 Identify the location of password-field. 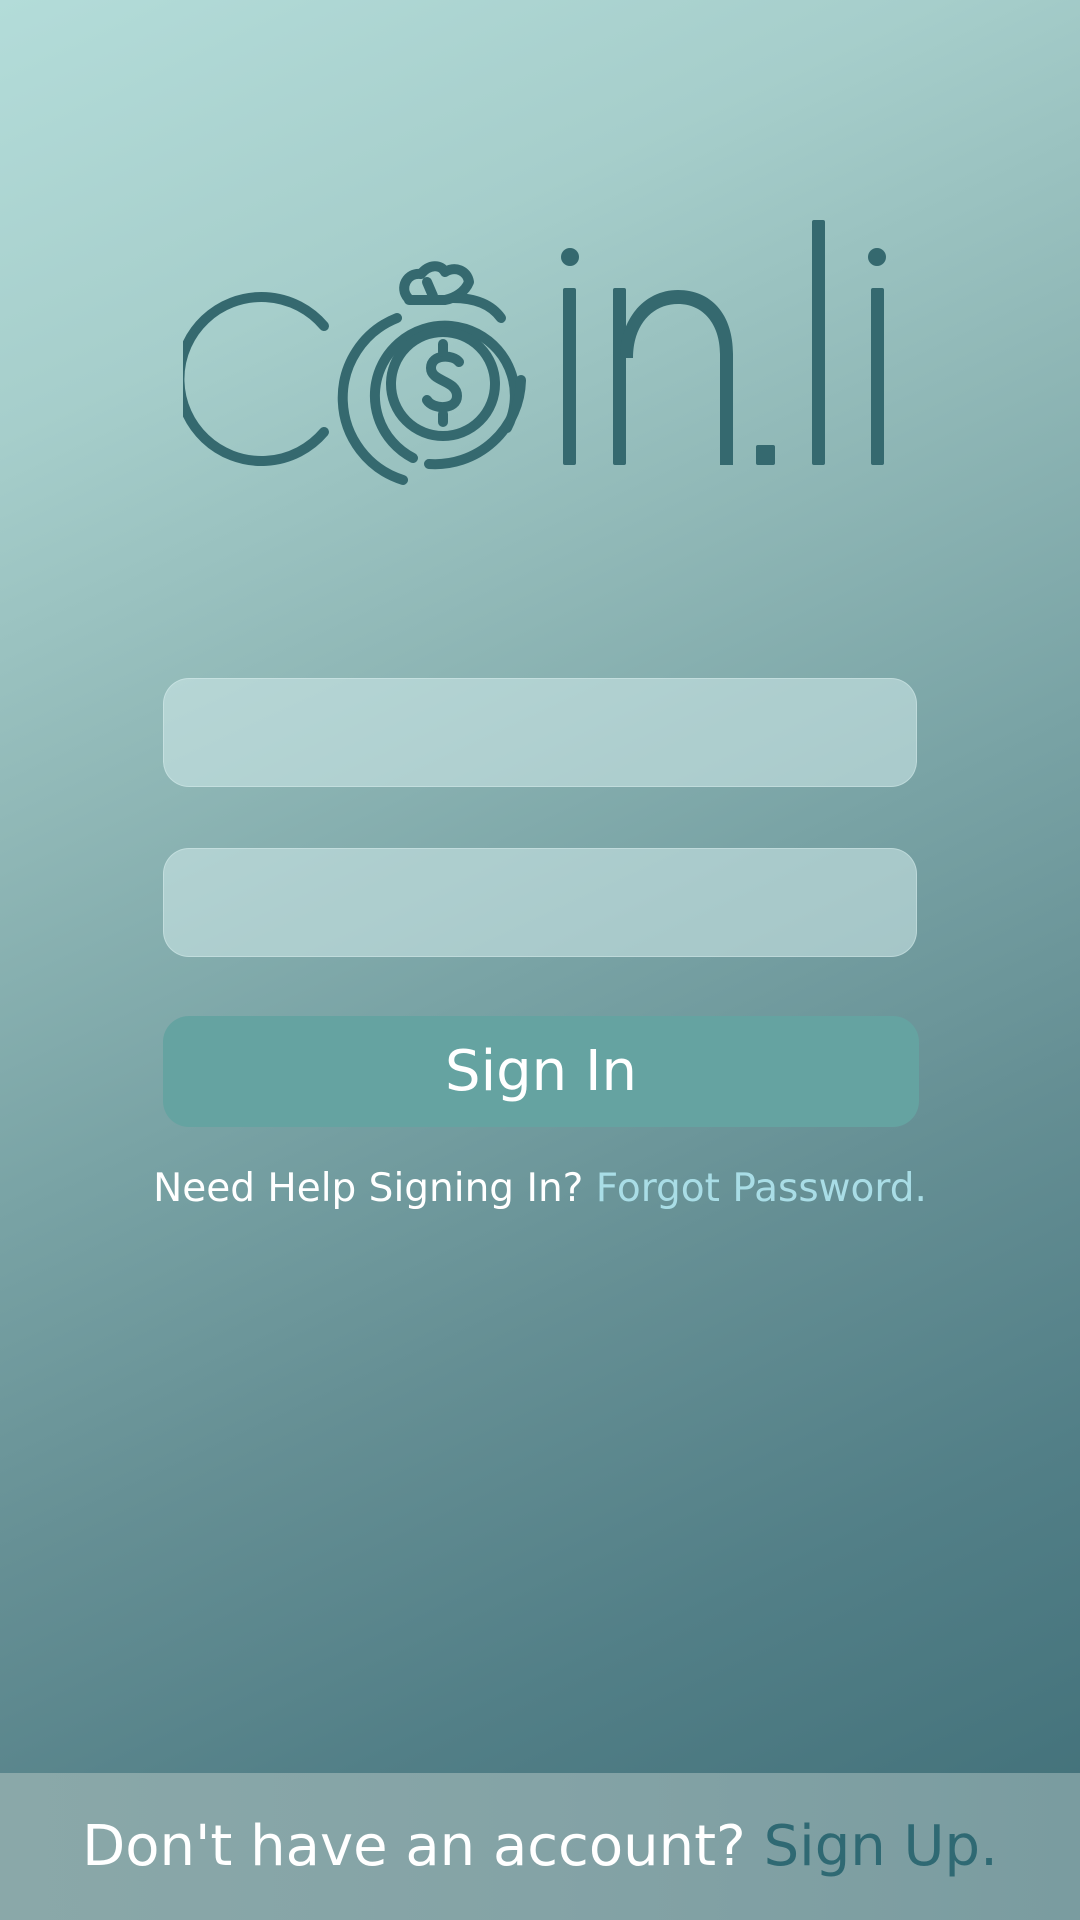
(540, 902).